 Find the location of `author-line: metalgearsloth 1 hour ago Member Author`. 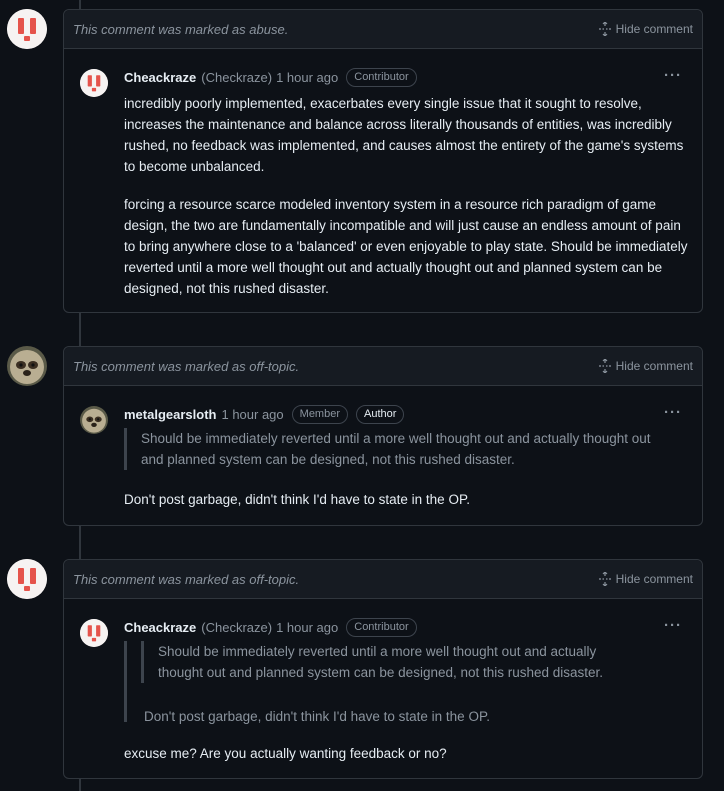

author-line: metalgearsloth 1 hour ago Member Author is located at coordinates (268, 414).